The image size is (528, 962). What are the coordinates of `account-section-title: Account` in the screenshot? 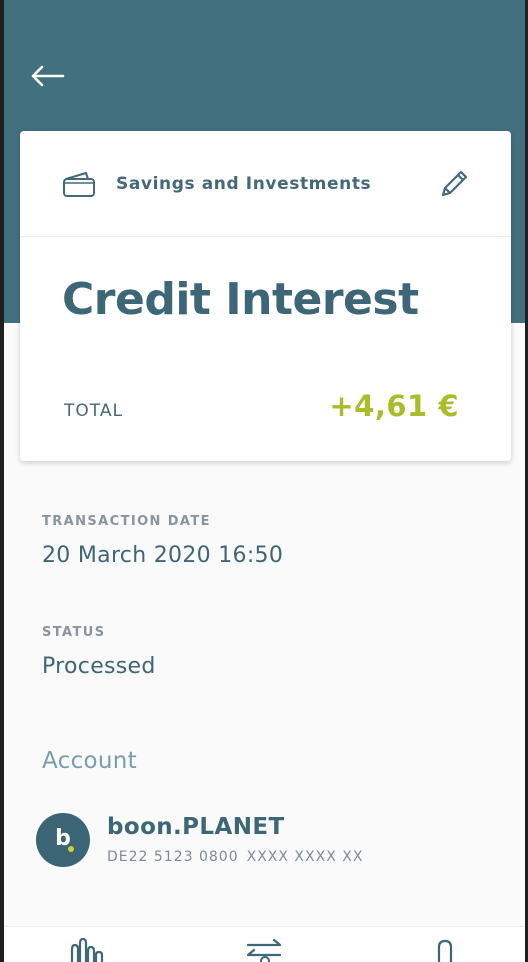 It's located at (89, 761).